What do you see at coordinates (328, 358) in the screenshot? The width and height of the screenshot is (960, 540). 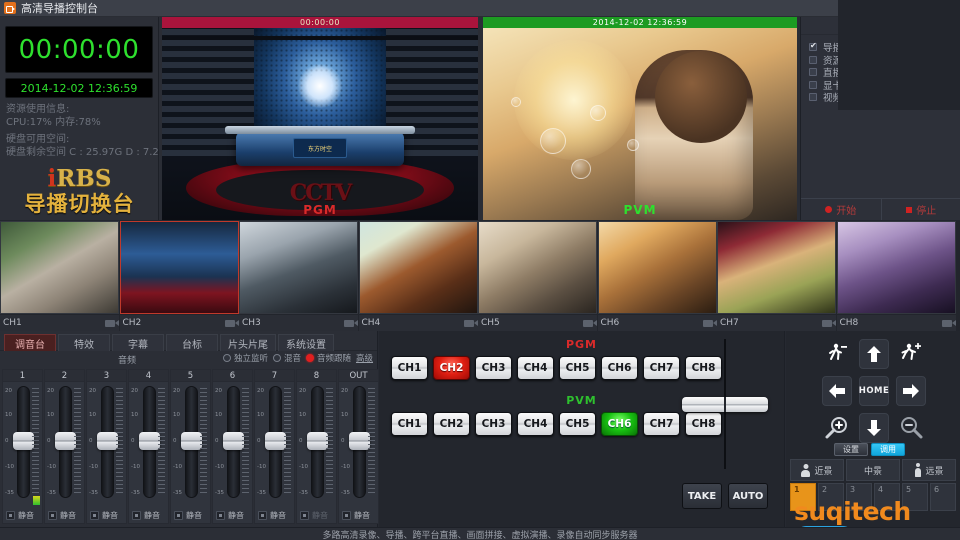 I see `mixer-radio-2: 音频跟随` at bounding box center [328, 358].